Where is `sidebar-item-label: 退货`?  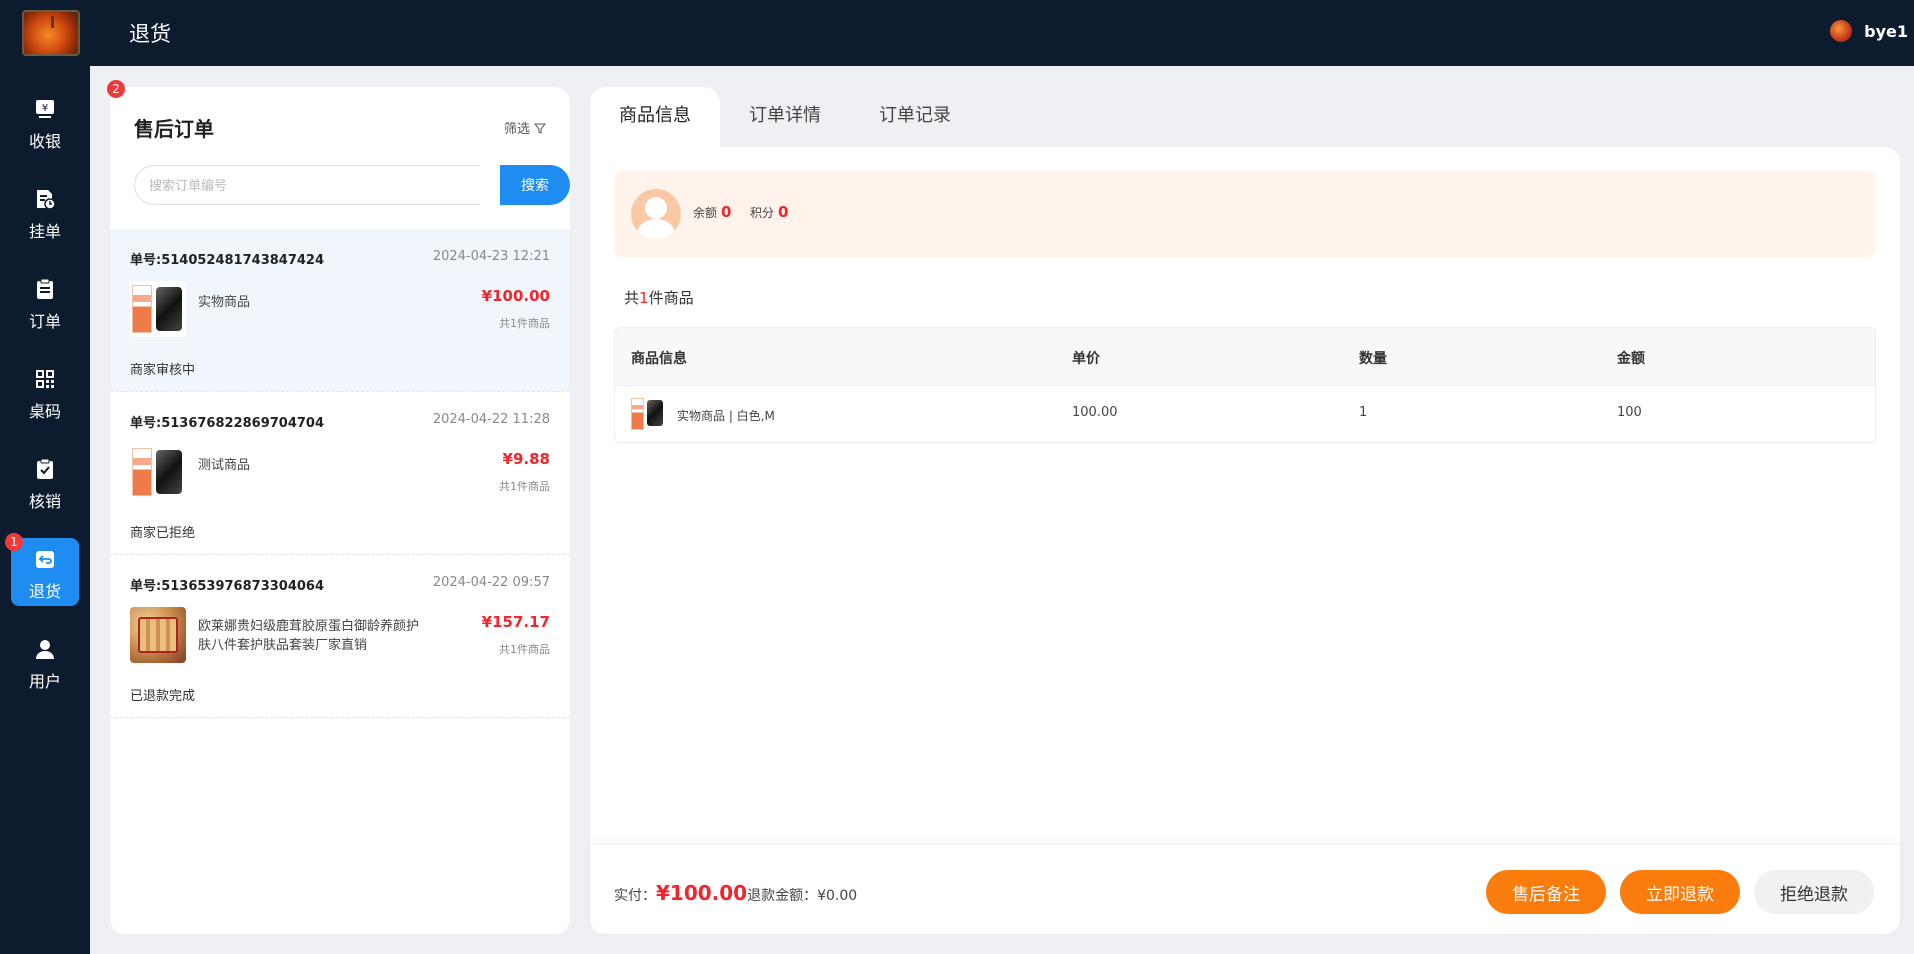 sidebar-item-label: 退货 is located at coordinates (44, 591).